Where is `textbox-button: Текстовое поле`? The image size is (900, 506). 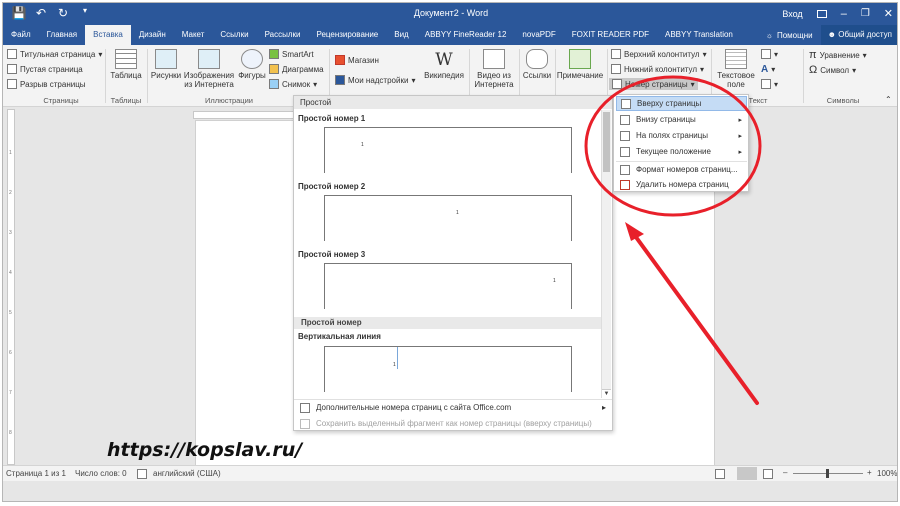
textbox-button: Текстовое поле is located at coordinates (736, 69).